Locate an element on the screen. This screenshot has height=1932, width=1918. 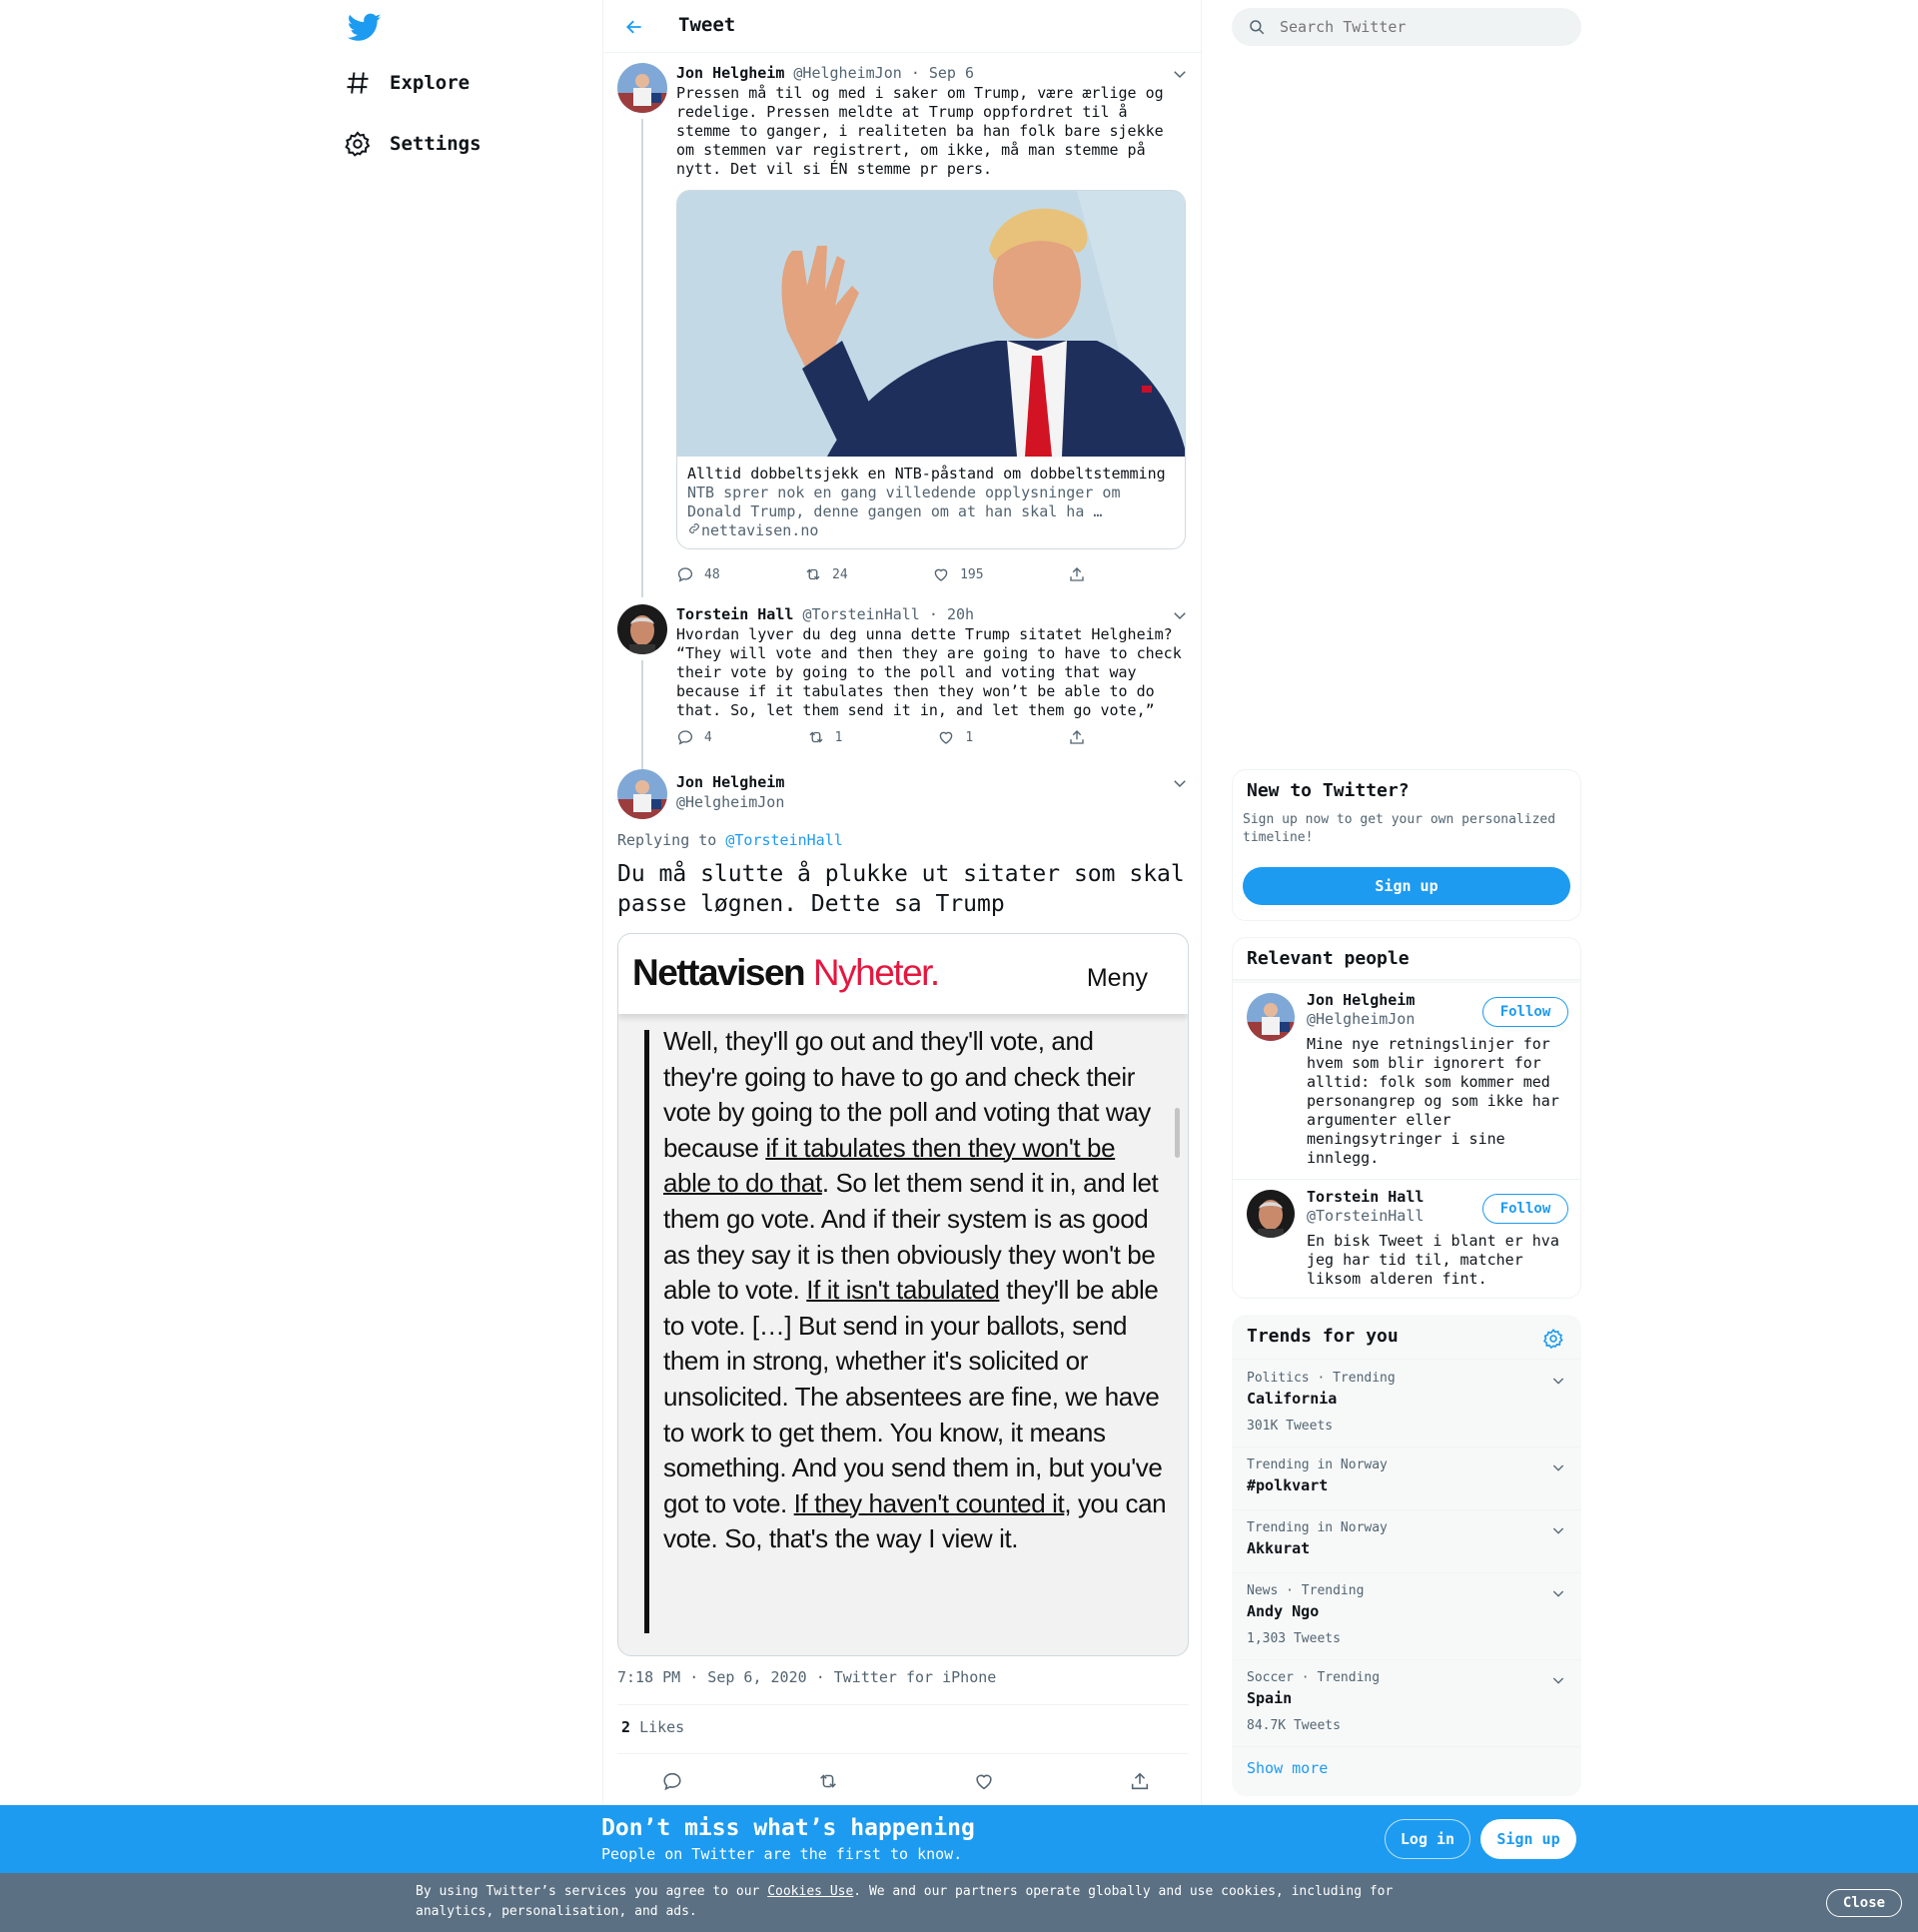
reply-button is located at coordinates (672, 1783).